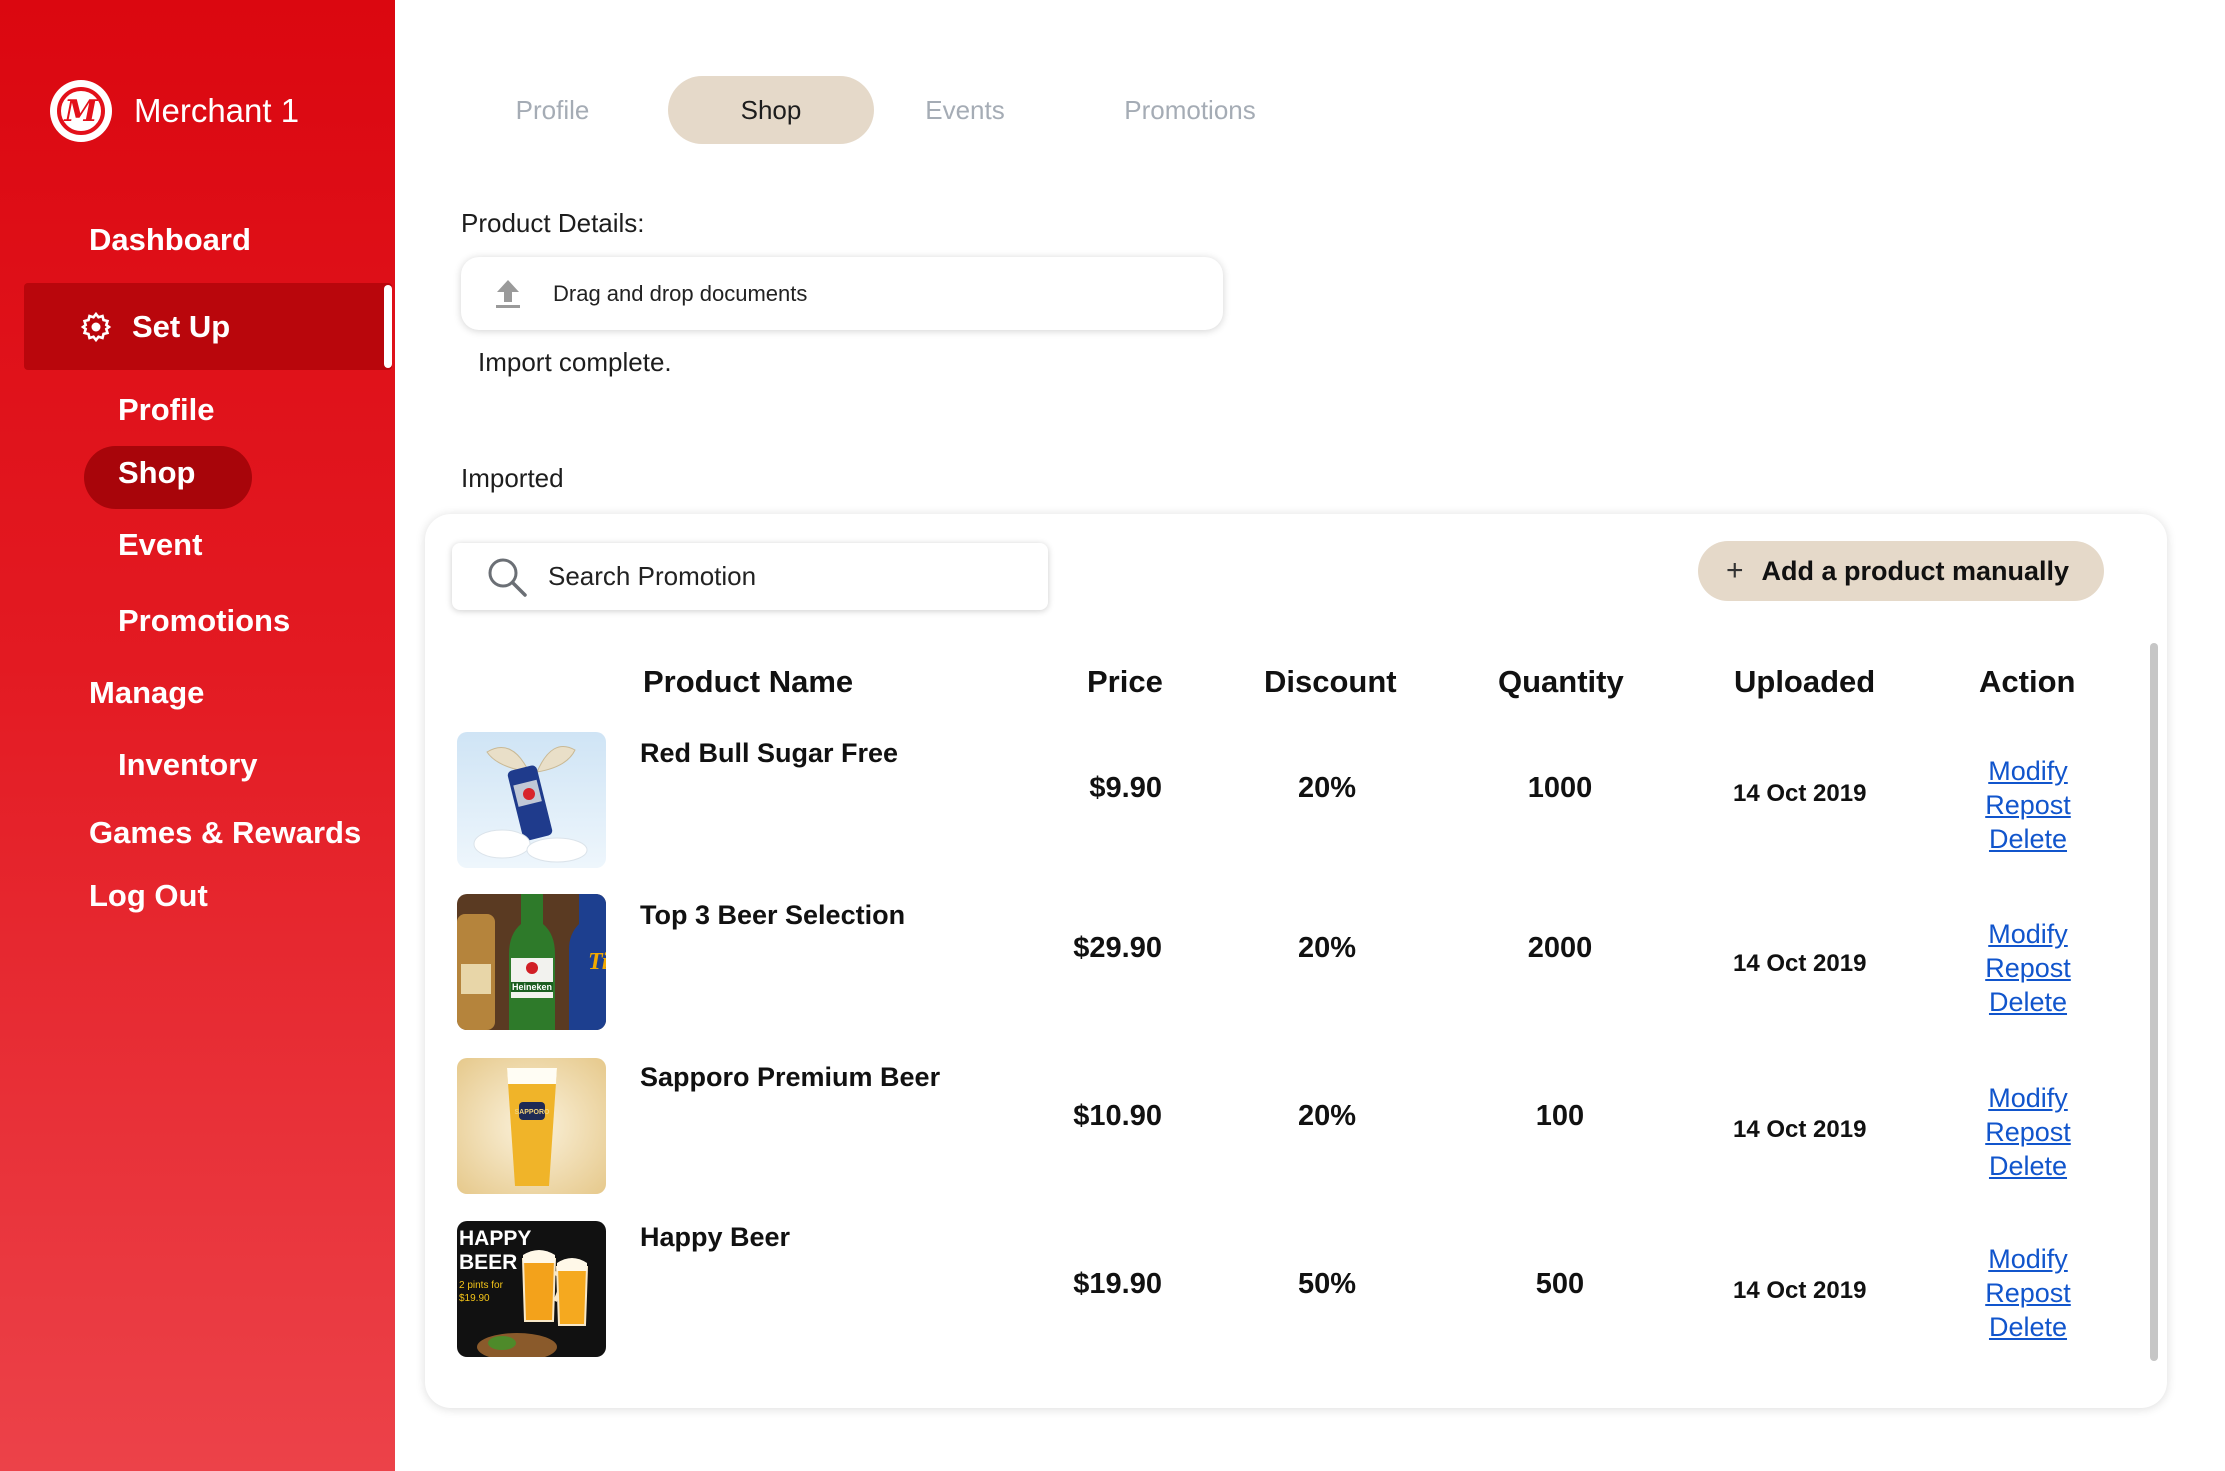 The width and height of the screenshot is (2225, 1471). What do you see at coordinates (508, 293) in the screenshot?
I see `upload-icon` at bounding box center [508, 293].